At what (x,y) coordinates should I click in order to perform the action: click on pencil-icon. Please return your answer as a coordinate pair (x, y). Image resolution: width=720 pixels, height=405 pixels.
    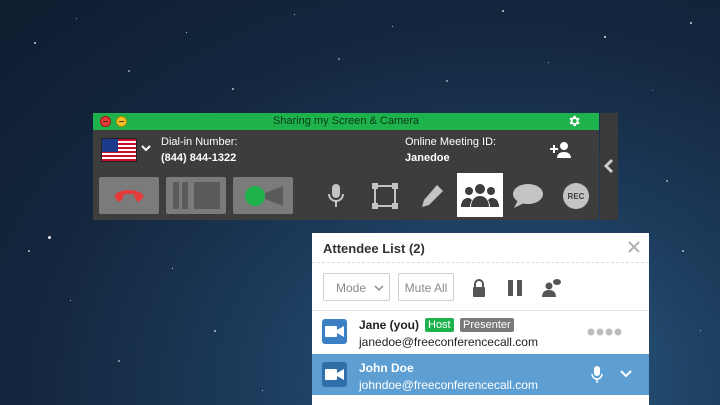
    Looking at the image, I should click on (432, 196).